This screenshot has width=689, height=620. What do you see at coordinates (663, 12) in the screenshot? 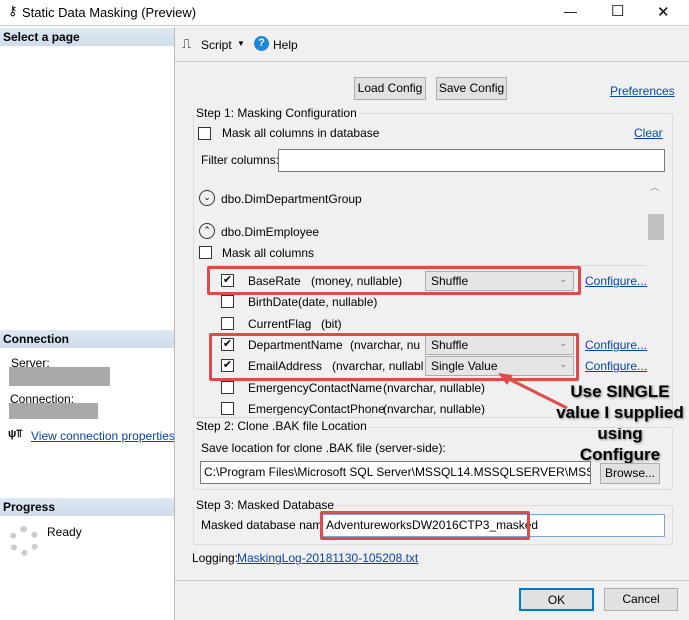
I see `close-button: ✕` at bounding box center [663, 12].